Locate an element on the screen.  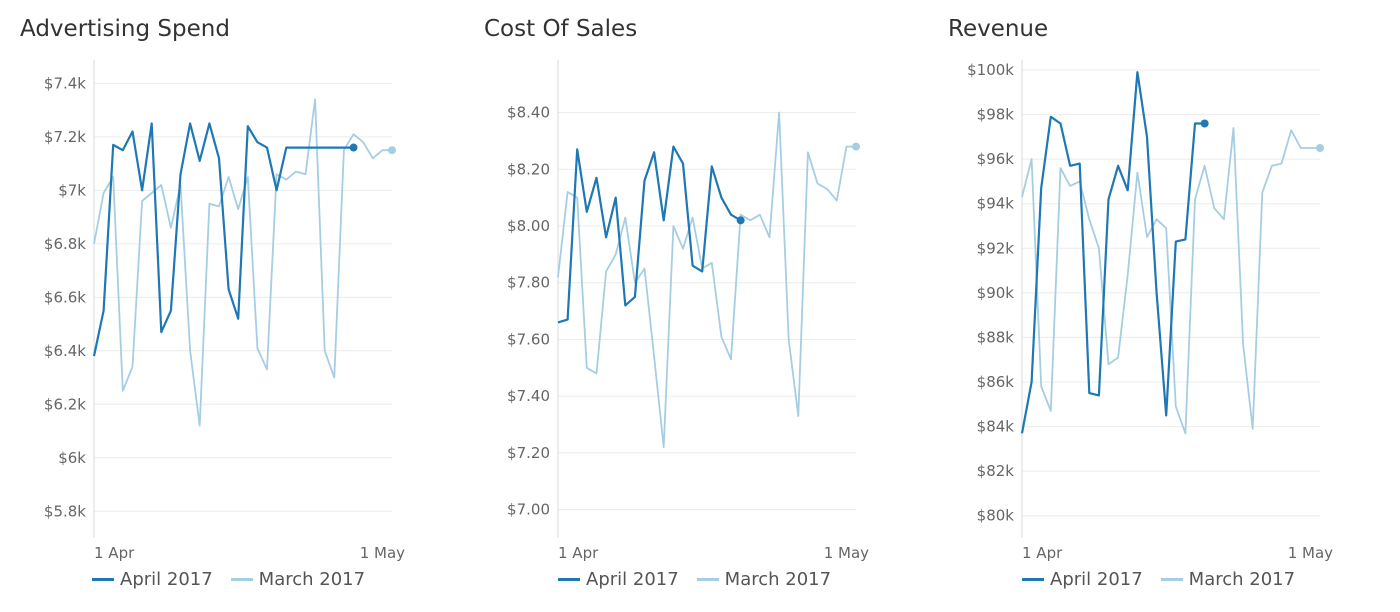
y-tick-label: $7.00 is located at coordinates (528, 510).